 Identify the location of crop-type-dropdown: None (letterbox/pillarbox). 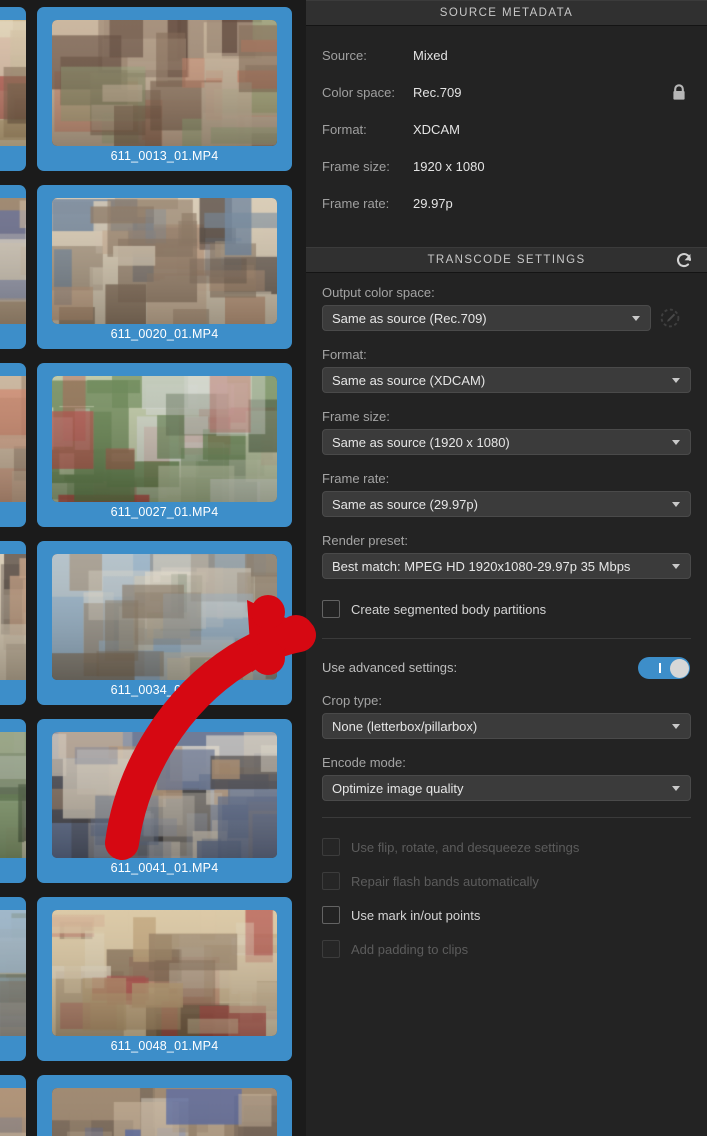
(506, 726).